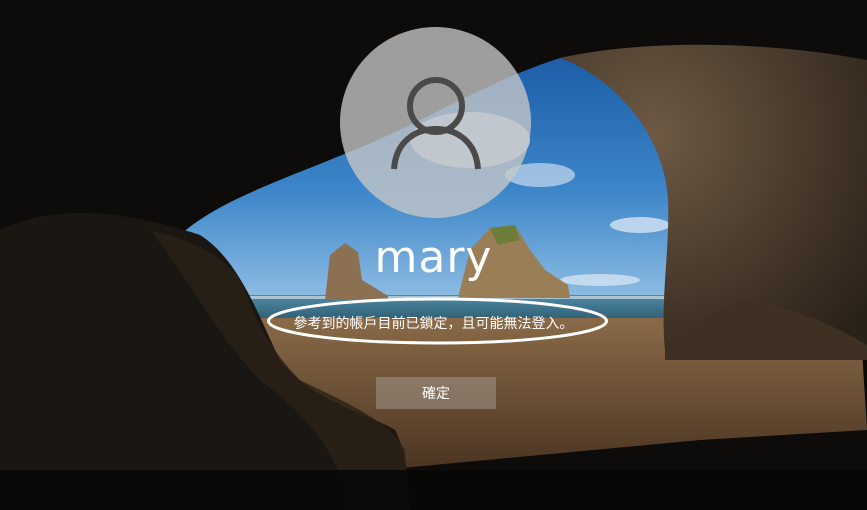 The width and height of the screenshot is (867, 510). Describe the element at coordinates (433, 257) in the screenshot. I see `username: mary` at that location.